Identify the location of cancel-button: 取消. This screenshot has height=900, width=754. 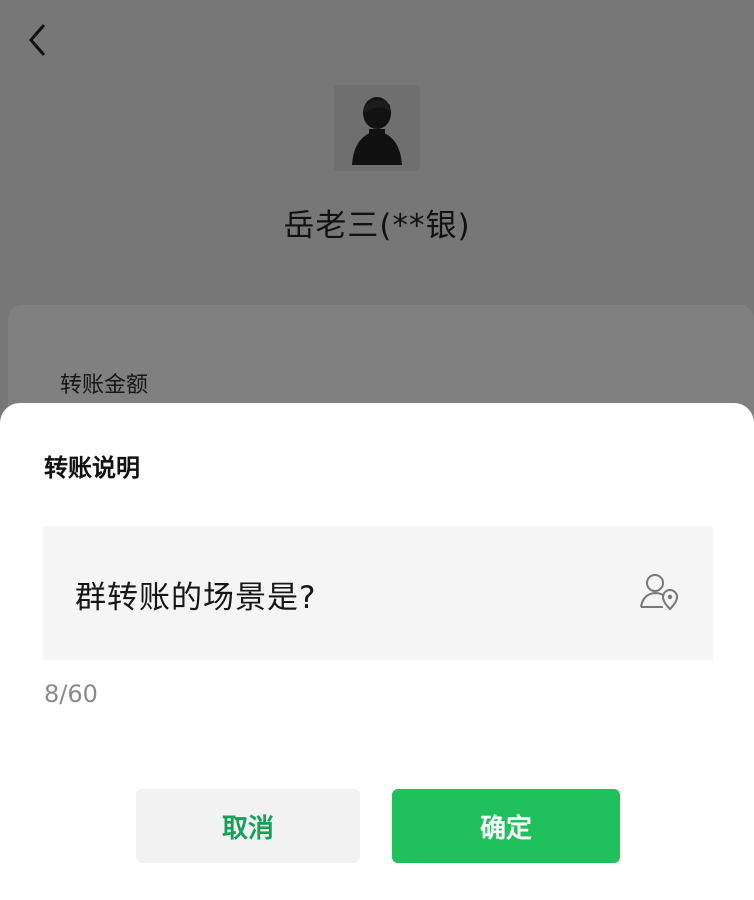
(248, 826).